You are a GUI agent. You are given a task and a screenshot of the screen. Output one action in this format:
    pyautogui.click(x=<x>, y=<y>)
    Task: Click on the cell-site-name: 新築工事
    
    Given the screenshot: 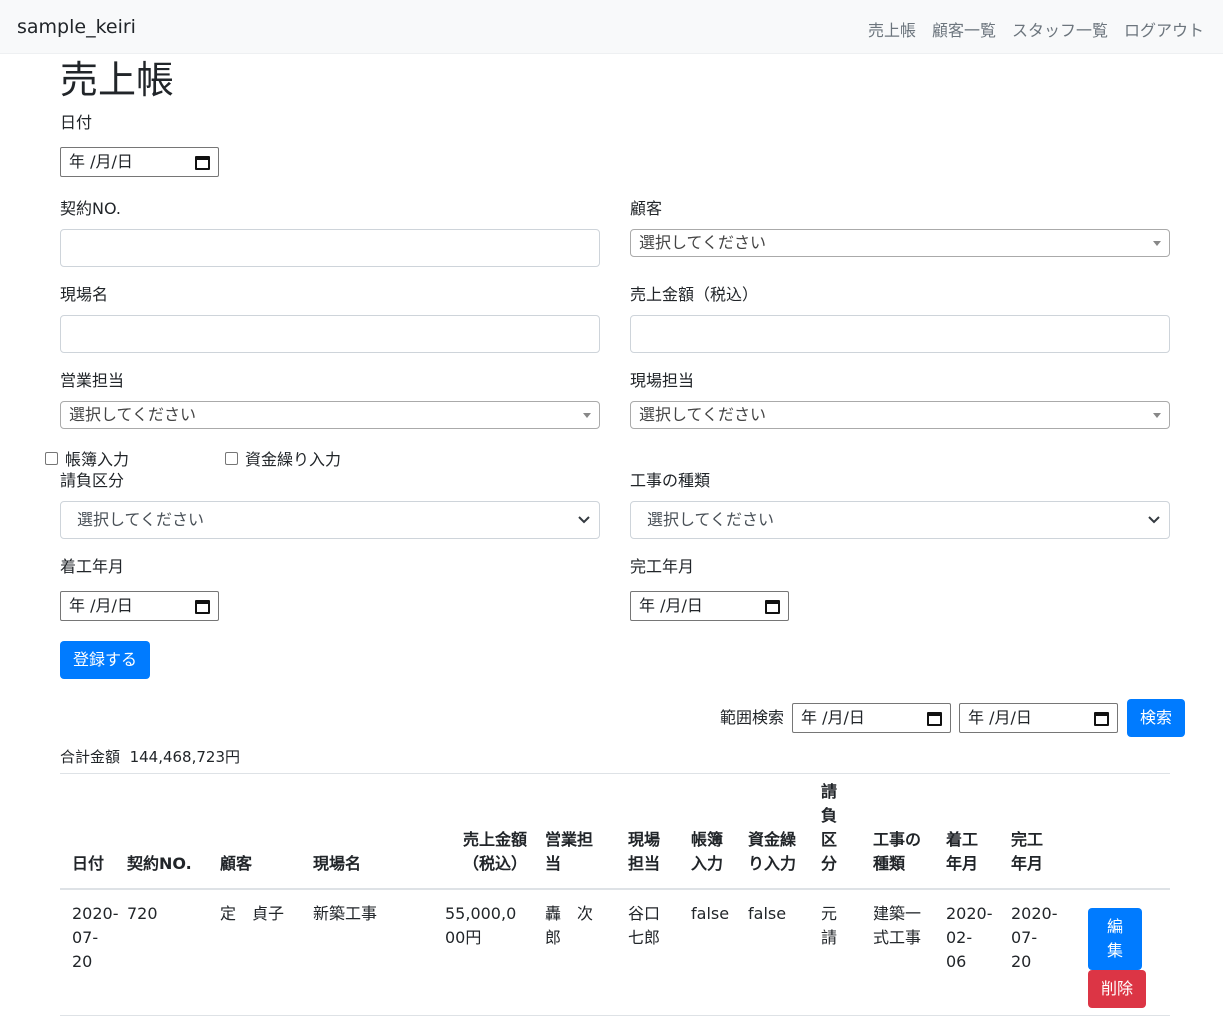 What is the action you would take?
    pyautogui.click(x=379, y=952)
    